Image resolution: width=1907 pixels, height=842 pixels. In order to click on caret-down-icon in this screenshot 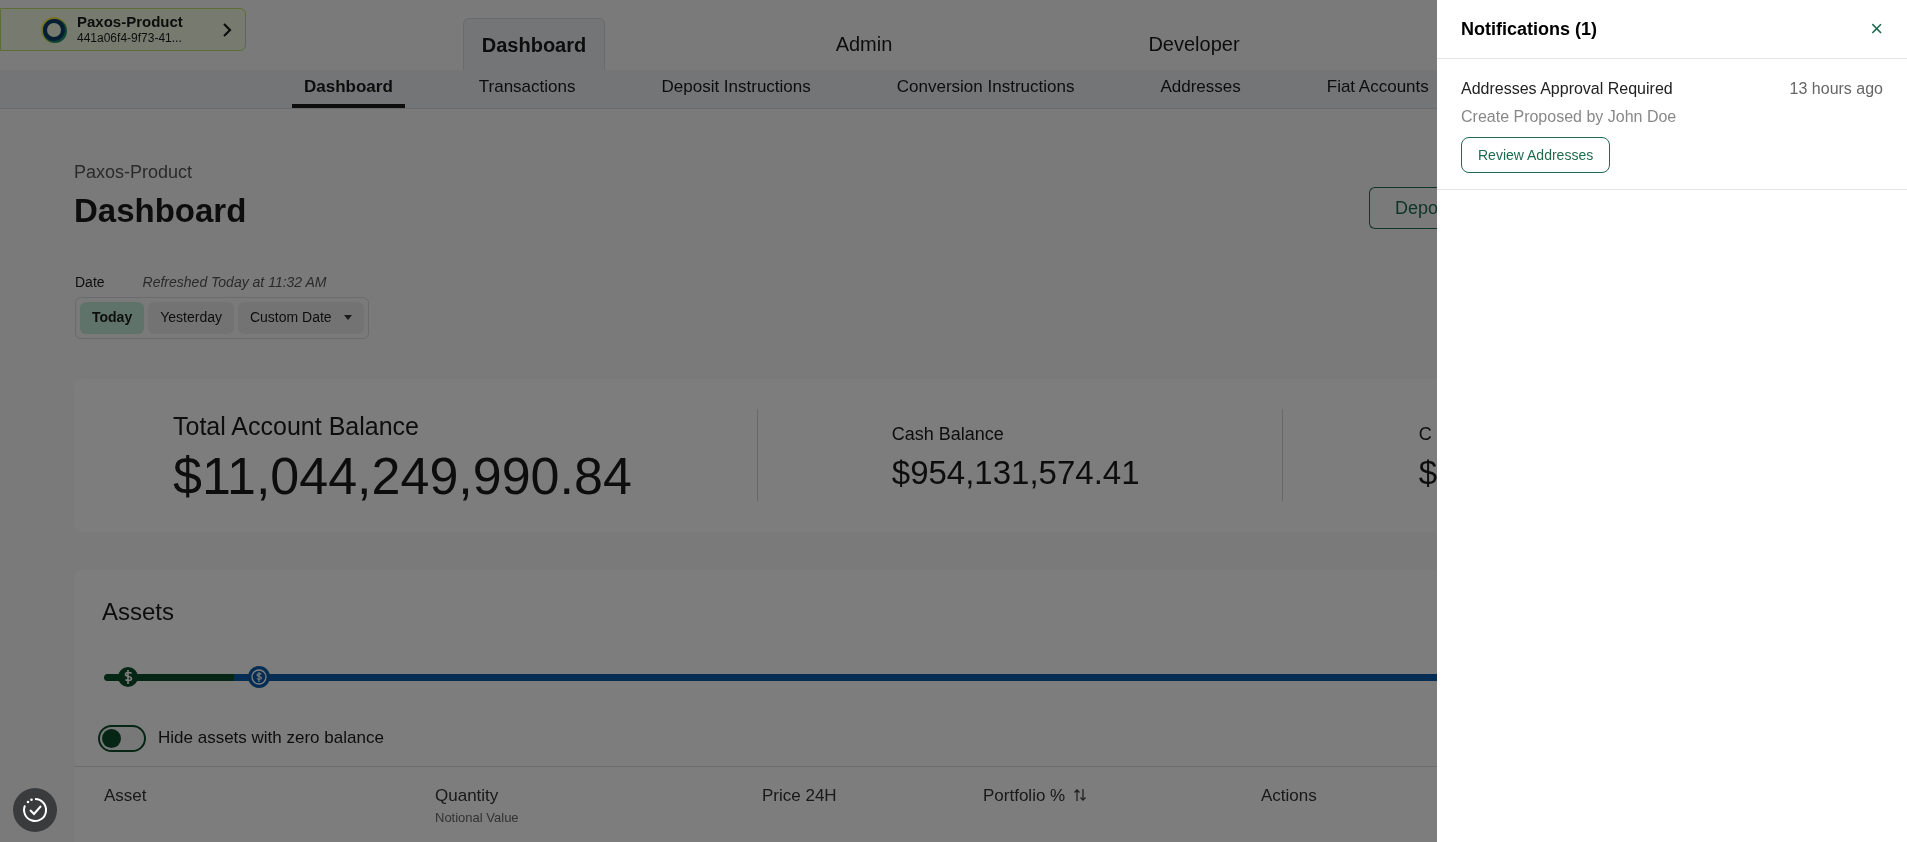, I will do `click(347, 317)`.